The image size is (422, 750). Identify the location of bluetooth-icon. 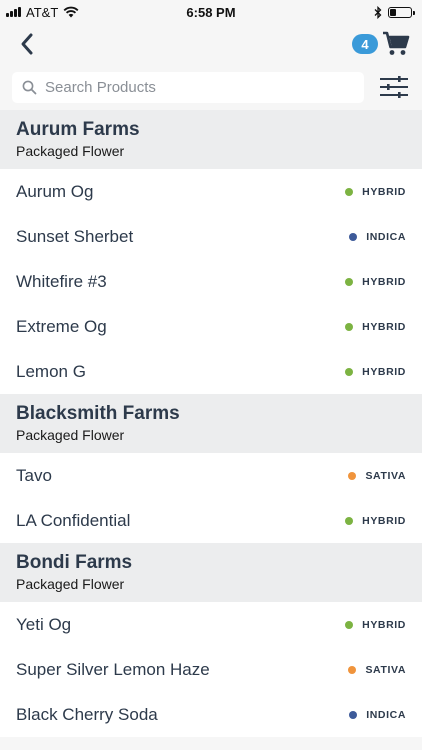
(378, 12).